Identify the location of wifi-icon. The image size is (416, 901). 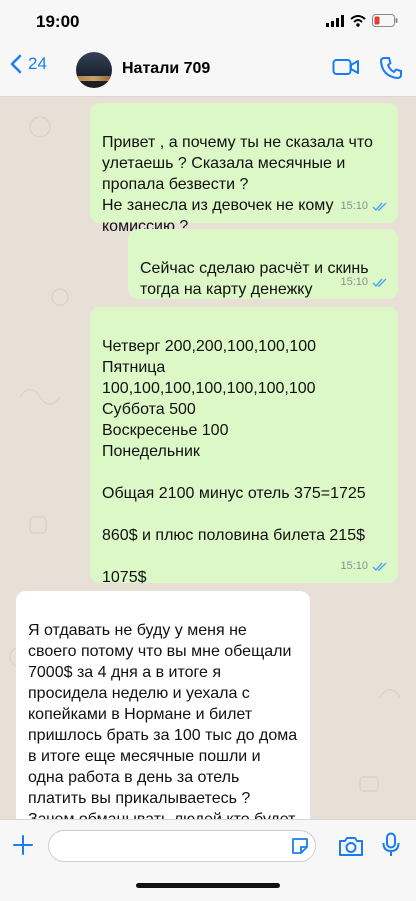
(358, 20).